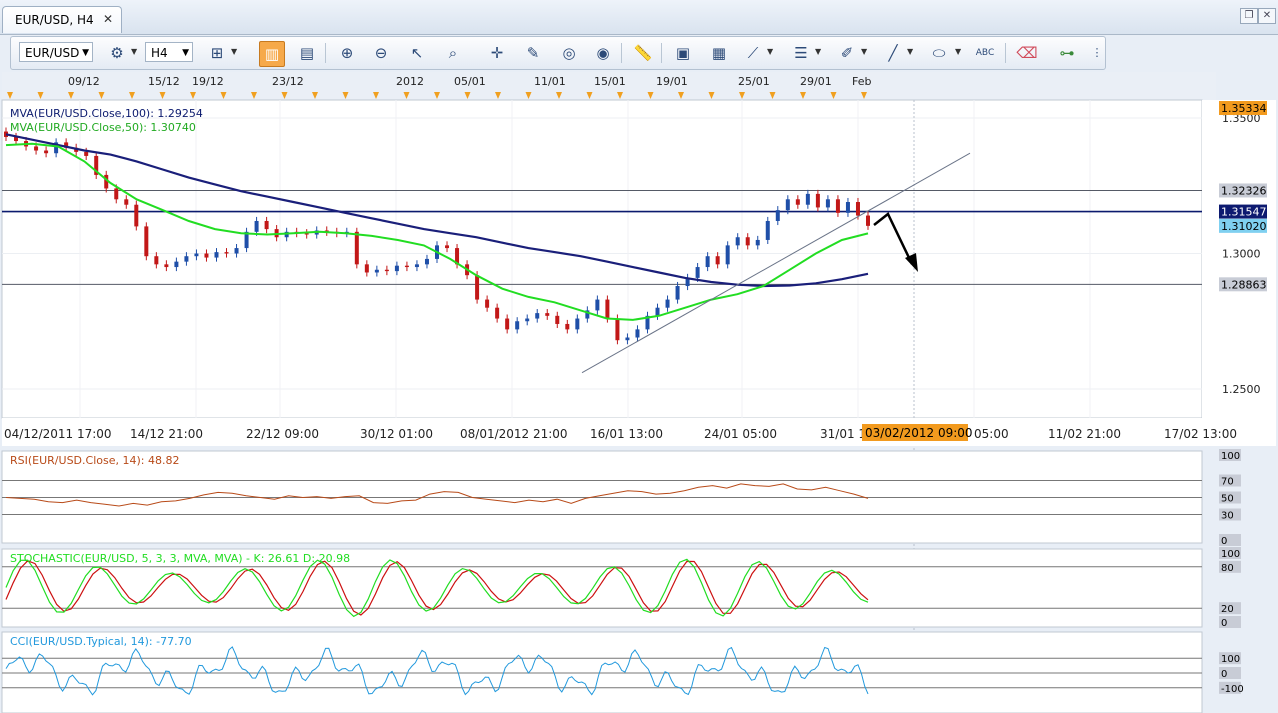 The height and width of the screenshot is (713, 1278). I want to click on overlay-legend: MVA(EUR/USD.Close,50): 1.30740, so click(103, 127).